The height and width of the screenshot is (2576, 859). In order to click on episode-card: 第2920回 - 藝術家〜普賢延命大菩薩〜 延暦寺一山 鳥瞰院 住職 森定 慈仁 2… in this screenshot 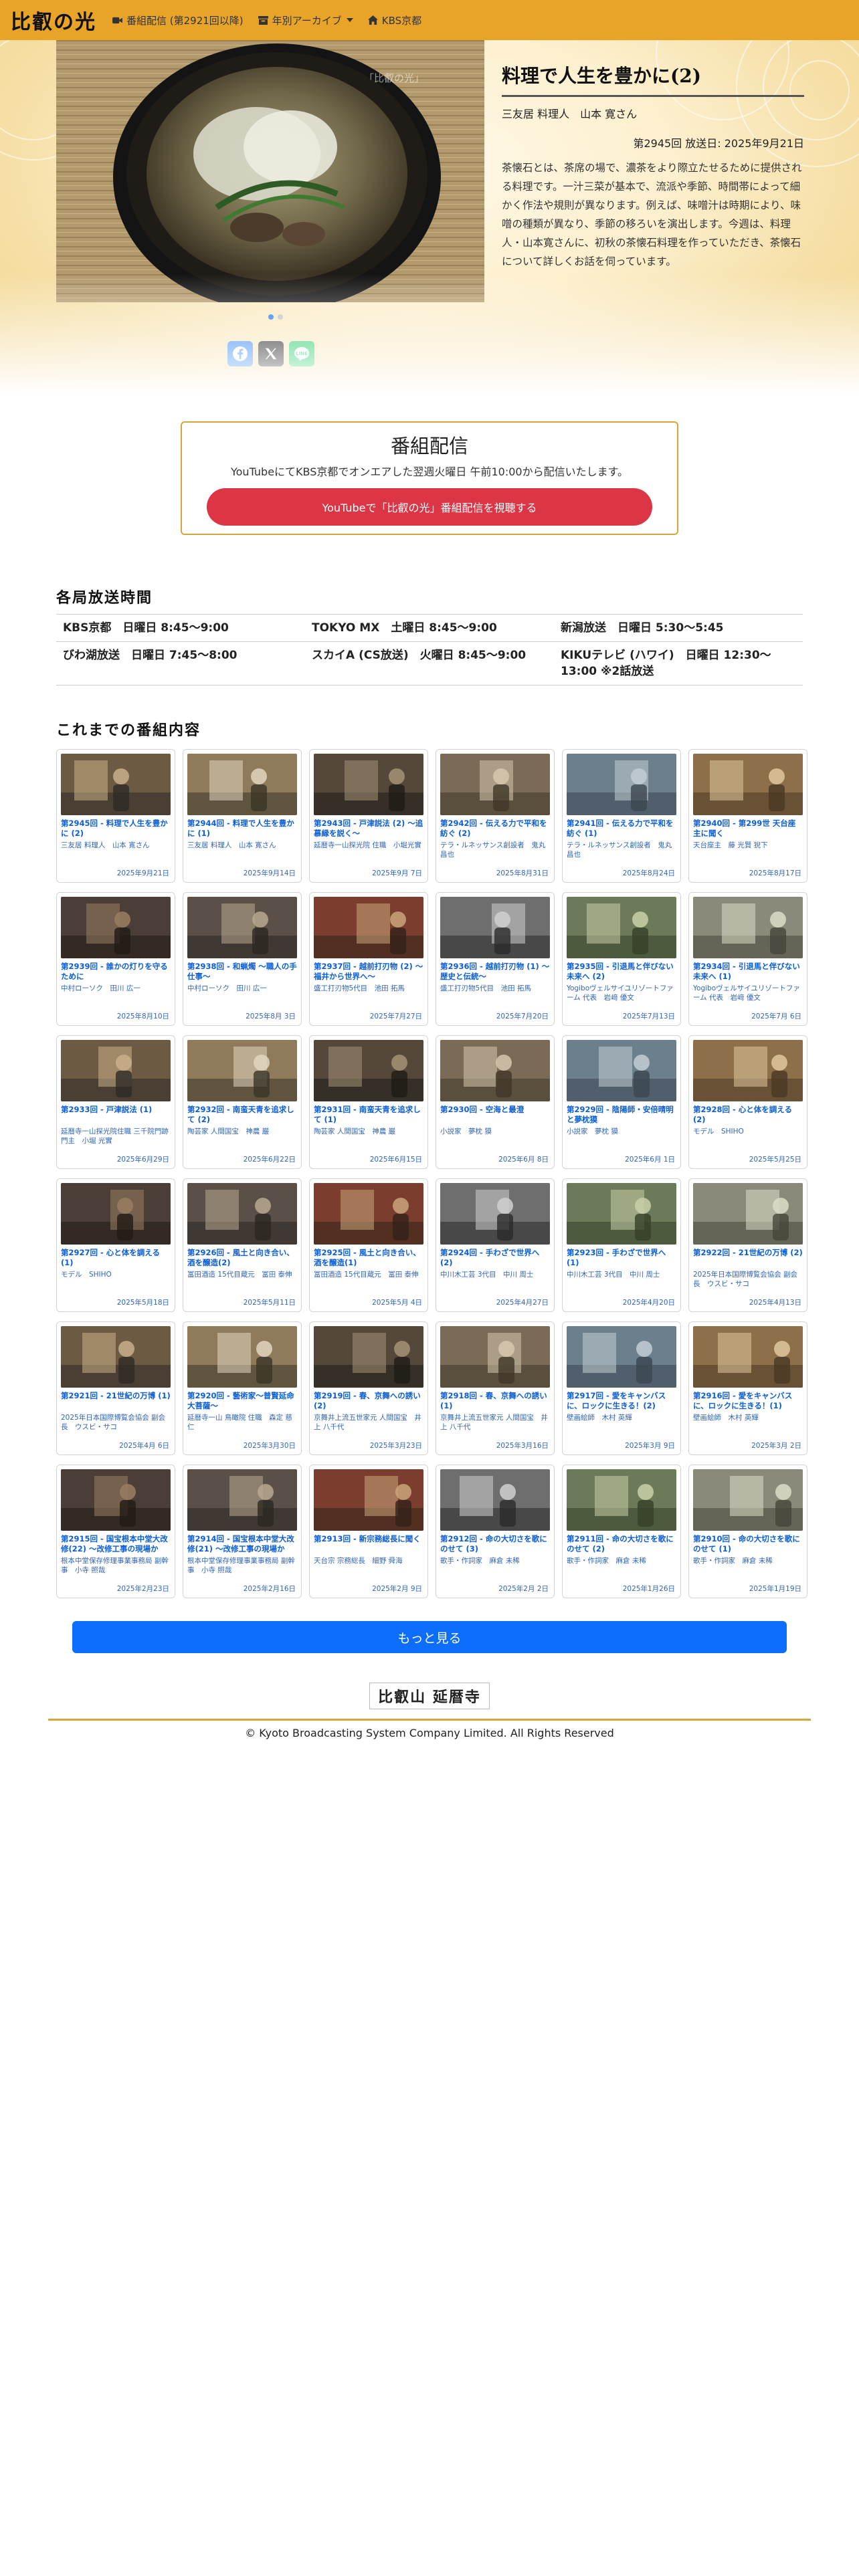, I will do `click(242, 1388)`.